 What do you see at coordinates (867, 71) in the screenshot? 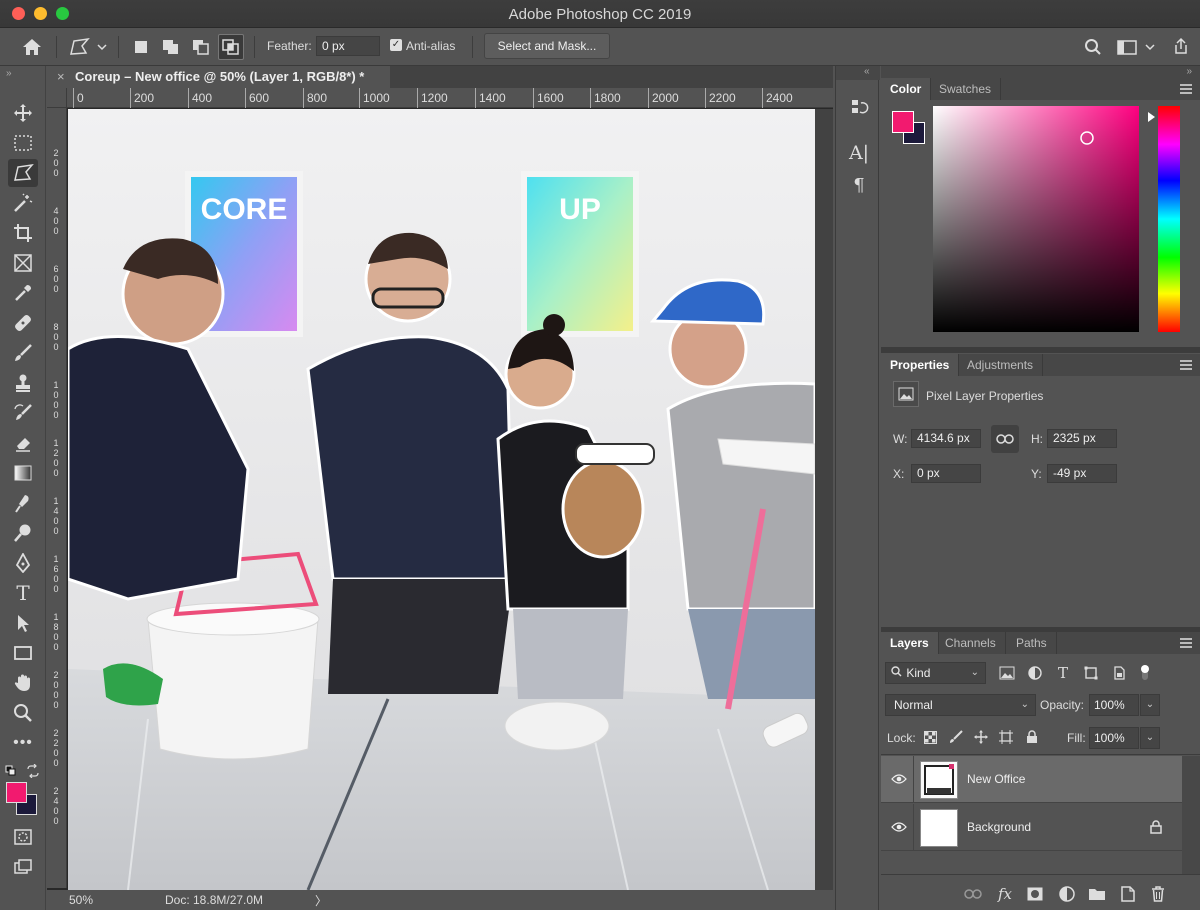
I see `collapse-strip-icon: «` at bounding box center [867, 71].